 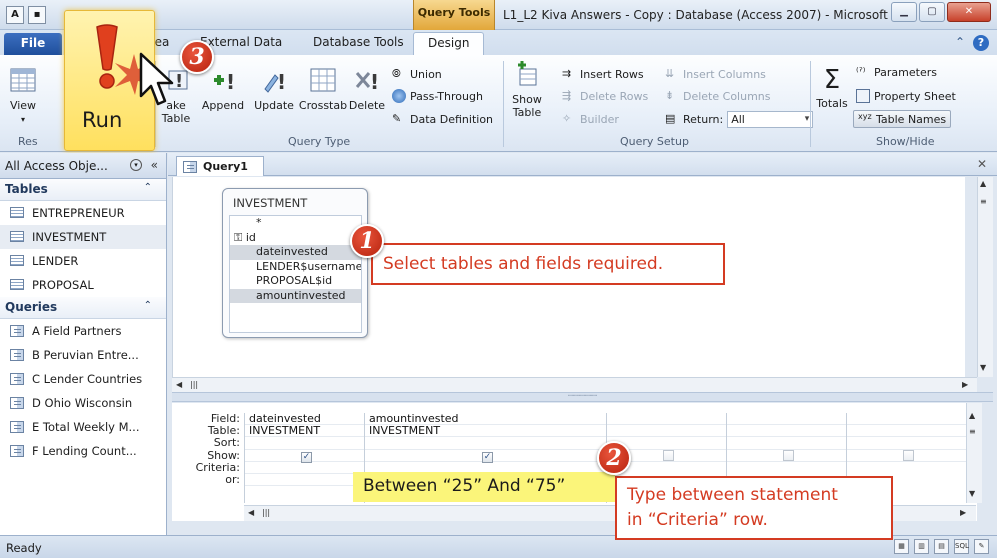 I want to click on nav-table-lender: LENDER, so click(x=83, y=261).